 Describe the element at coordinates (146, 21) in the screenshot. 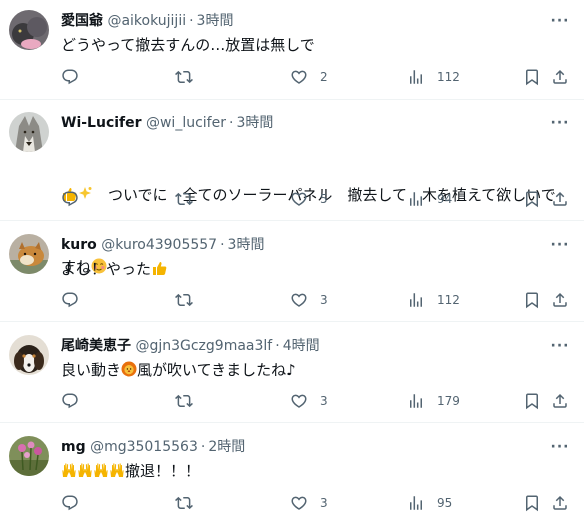

I see `user-handle: @aikokujijii` at that location.